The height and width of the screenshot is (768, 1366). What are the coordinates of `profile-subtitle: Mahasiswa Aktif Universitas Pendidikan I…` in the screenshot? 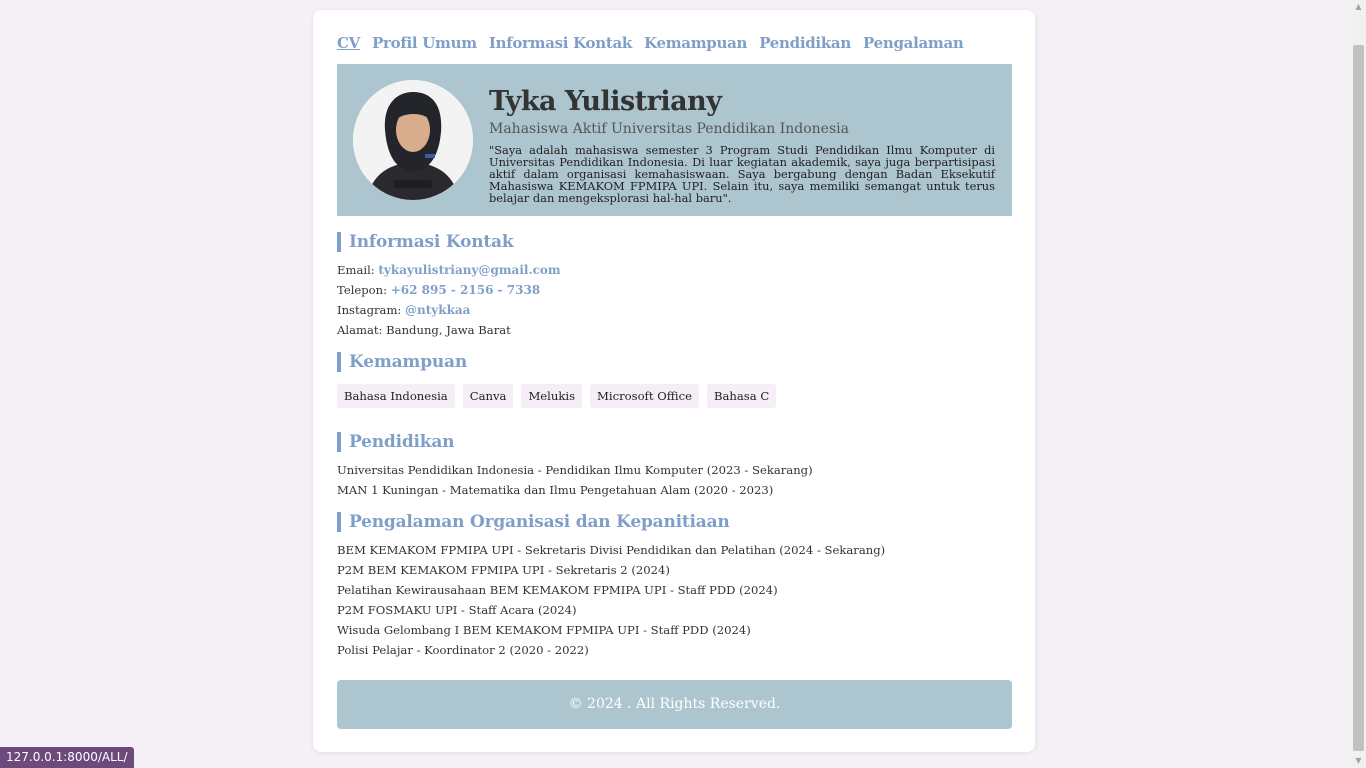 It's located at (669, 129).